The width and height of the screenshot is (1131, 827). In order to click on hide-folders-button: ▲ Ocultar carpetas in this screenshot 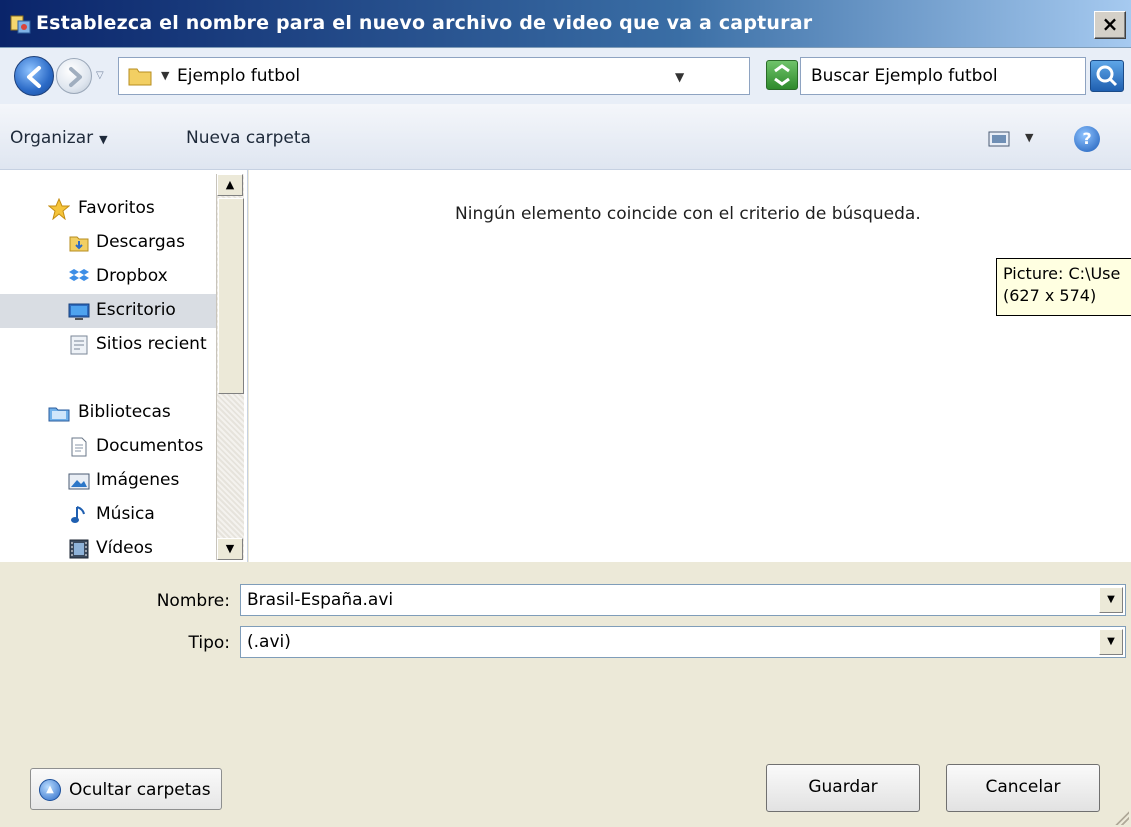, I will do `click(126, 789)`.